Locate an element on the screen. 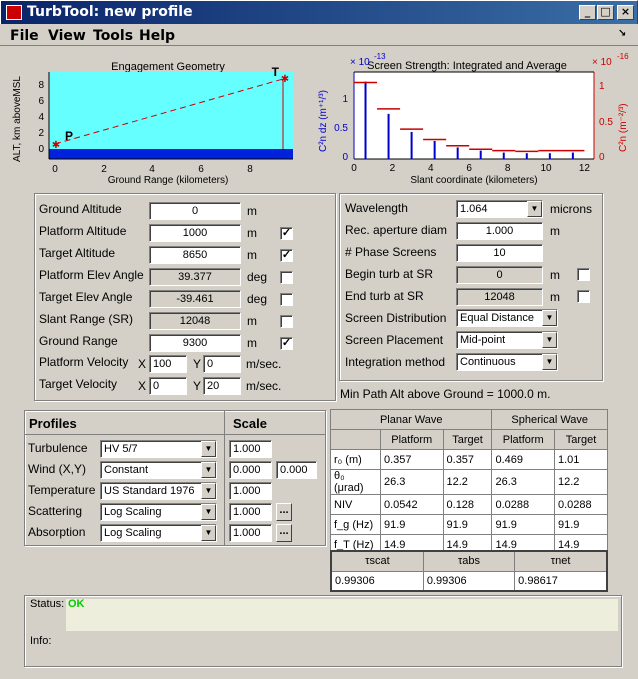 This screenshot has width=638, height=679. cell: 1.01 is located at coordinates (581, 459).